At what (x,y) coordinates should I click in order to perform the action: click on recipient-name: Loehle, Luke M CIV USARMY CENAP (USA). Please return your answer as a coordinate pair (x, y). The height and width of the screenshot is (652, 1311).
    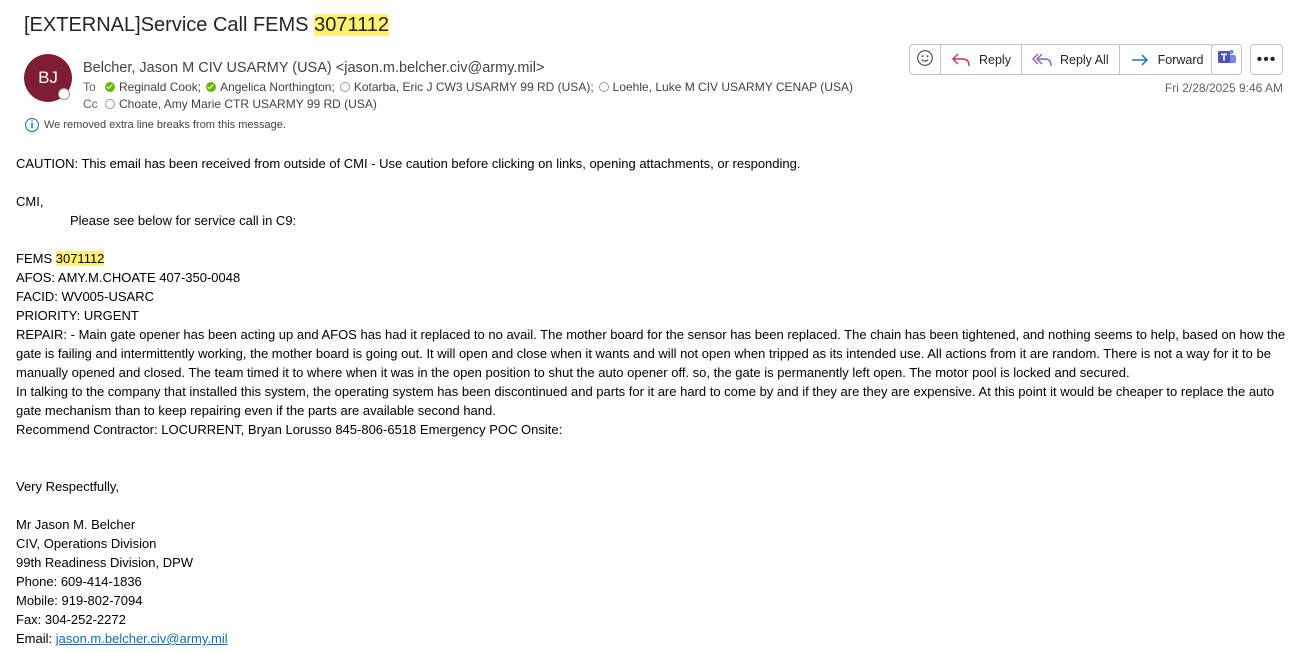
    Looking at the image, I should click on (732, 87).